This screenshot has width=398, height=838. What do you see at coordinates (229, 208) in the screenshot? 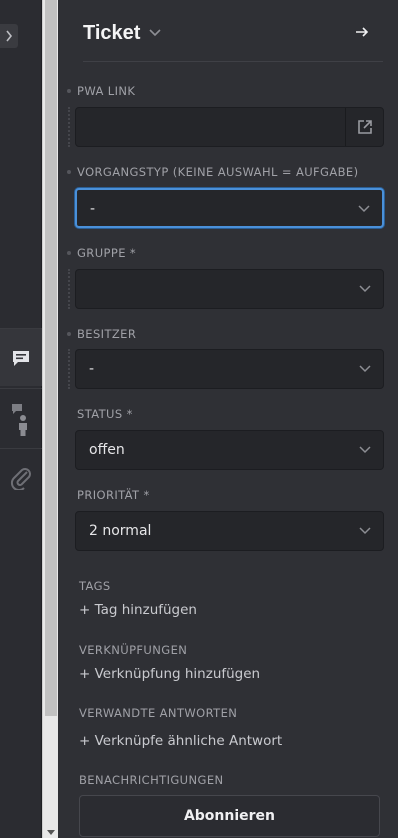
I see `vorgangstyp-select: -` at bounding box center [229, 208].